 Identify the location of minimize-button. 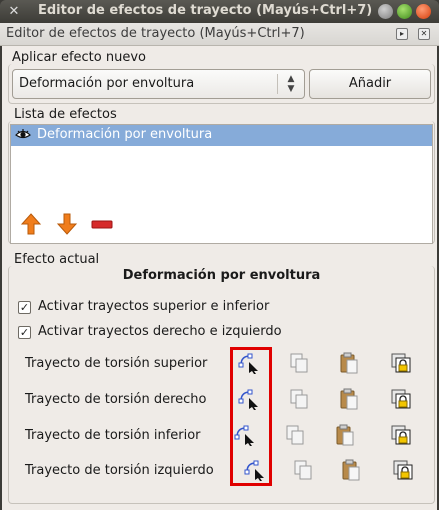
(385, 11).